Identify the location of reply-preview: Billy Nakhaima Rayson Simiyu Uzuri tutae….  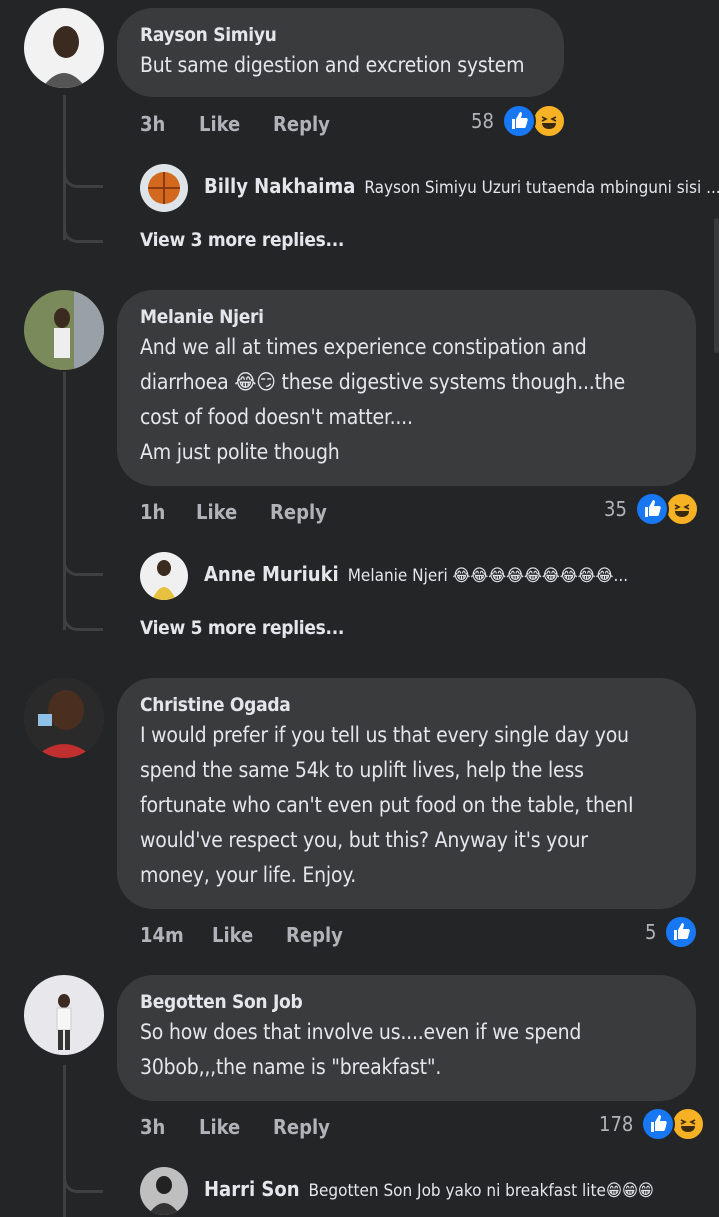
(461, 186).